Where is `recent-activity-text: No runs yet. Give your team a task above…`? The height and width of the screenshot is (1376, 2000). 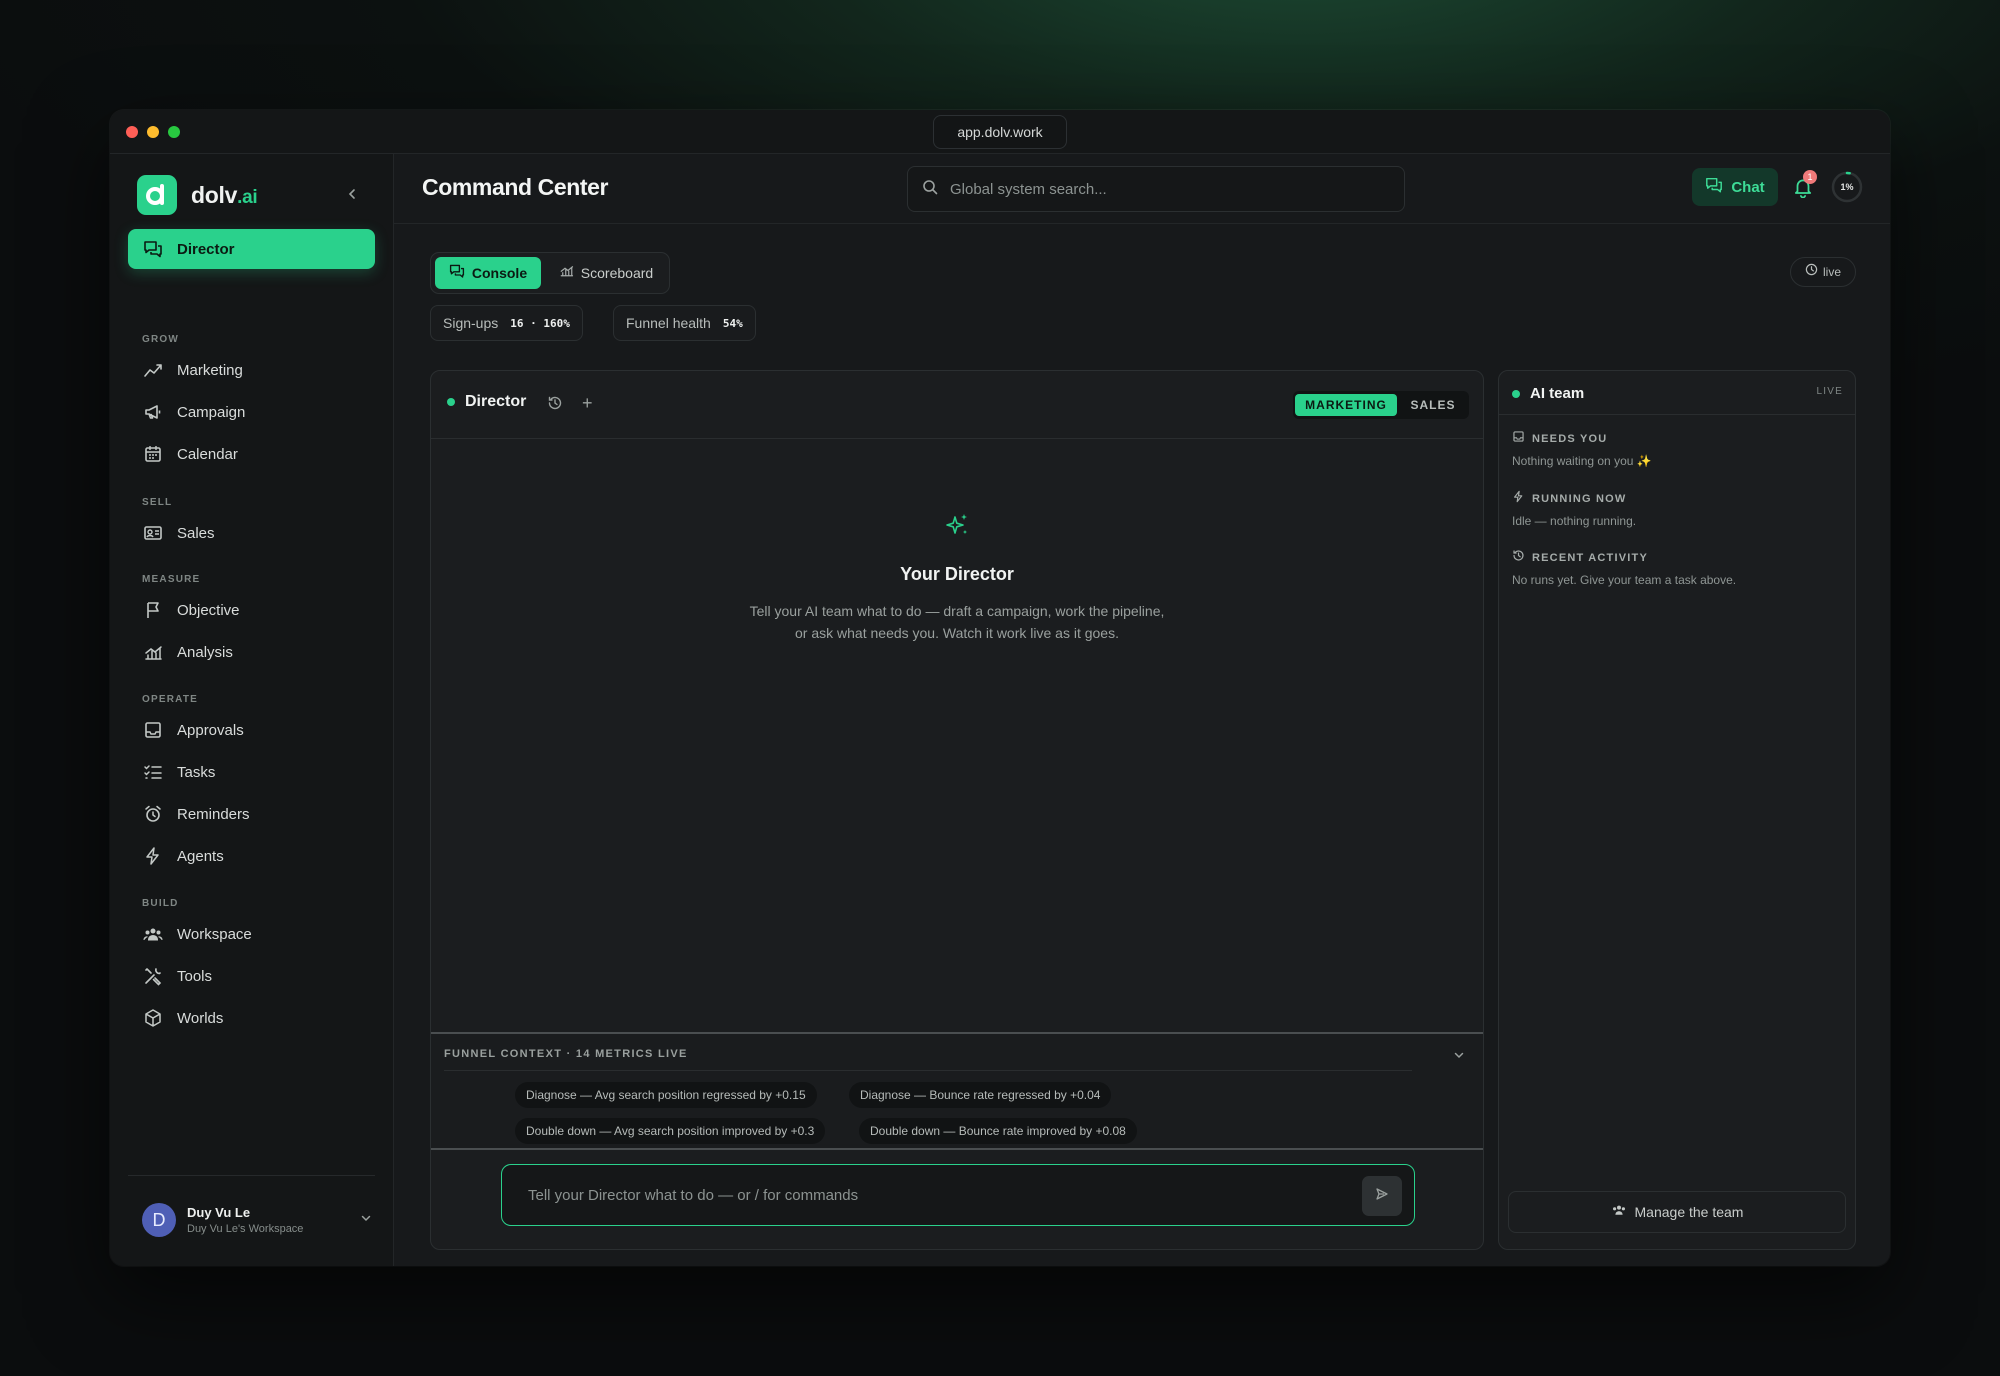
recent-activity-text: No runs yet. Give your team a task above… is located at coordinates (1624, 580).